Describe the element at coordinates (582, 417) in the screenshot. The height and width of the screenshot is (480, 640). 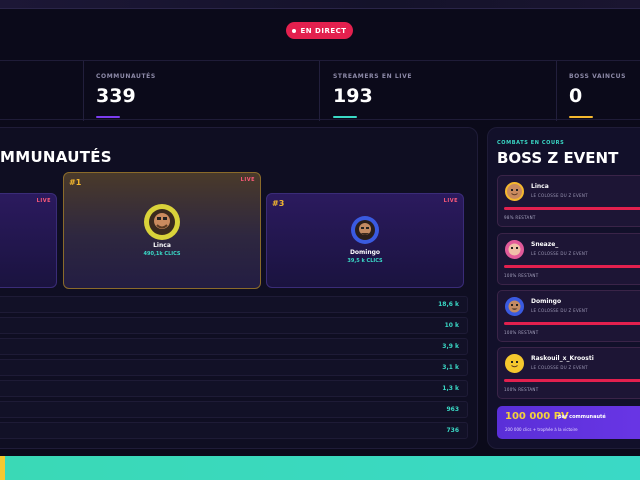
I see `hp-per-community: par communauté` at that location.